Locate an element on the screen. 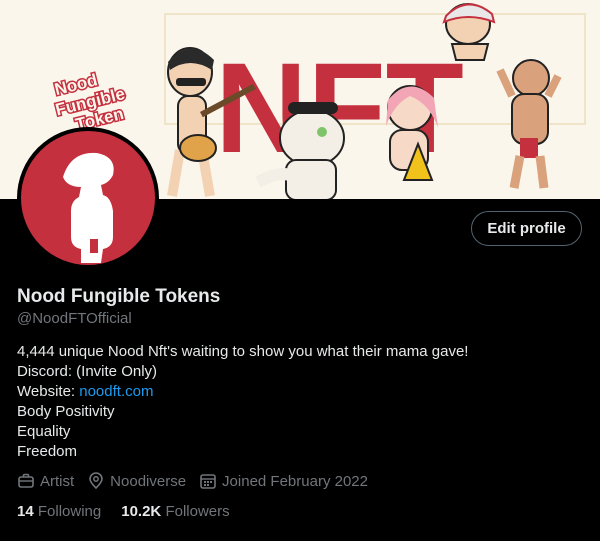  bio-website-line: Website: noodft.com is located at coordinates (242, 392).